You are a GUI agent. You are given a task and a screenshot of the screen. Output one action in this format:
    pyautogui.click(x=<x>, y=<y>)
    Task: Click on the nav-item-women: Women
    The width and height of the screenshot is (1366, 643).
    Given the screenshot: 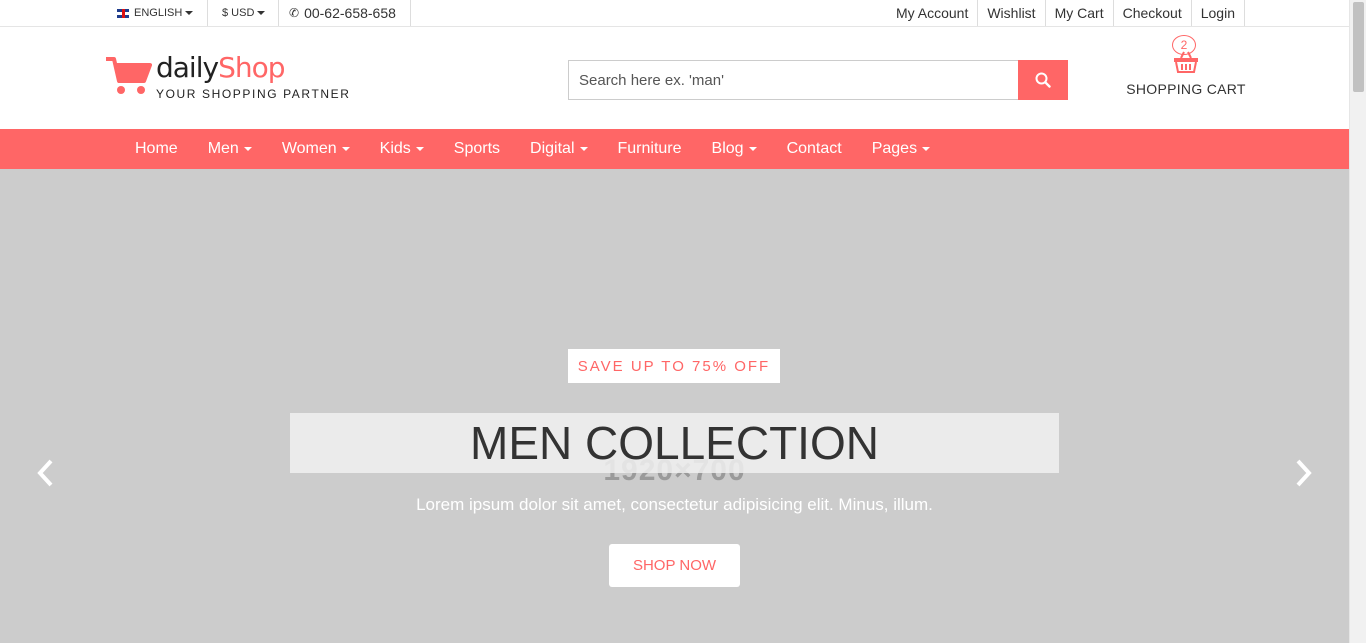 What is the action you would take?
    pyautogui.click(x=316, y=149)
    